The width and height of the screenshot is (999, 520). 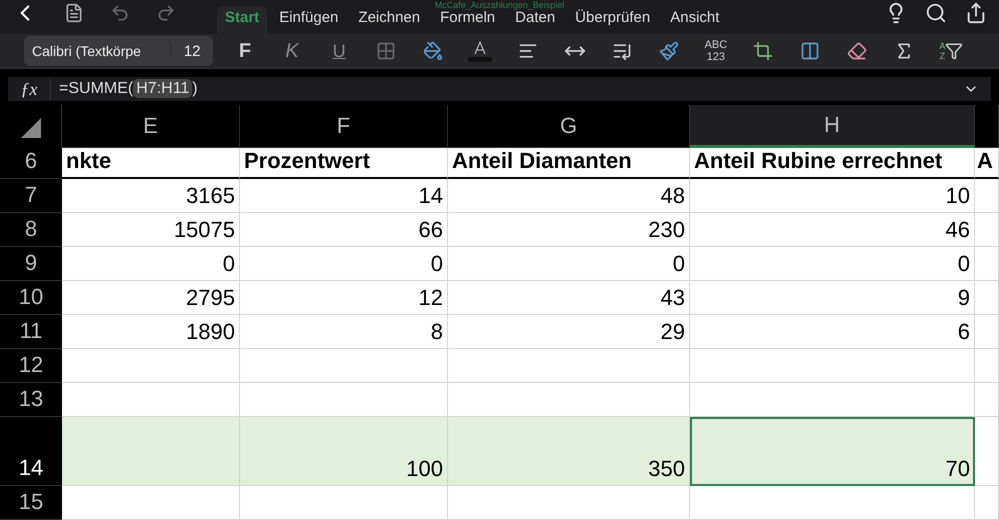 I want to click on bold-button: F, so click(x=244, y=51).